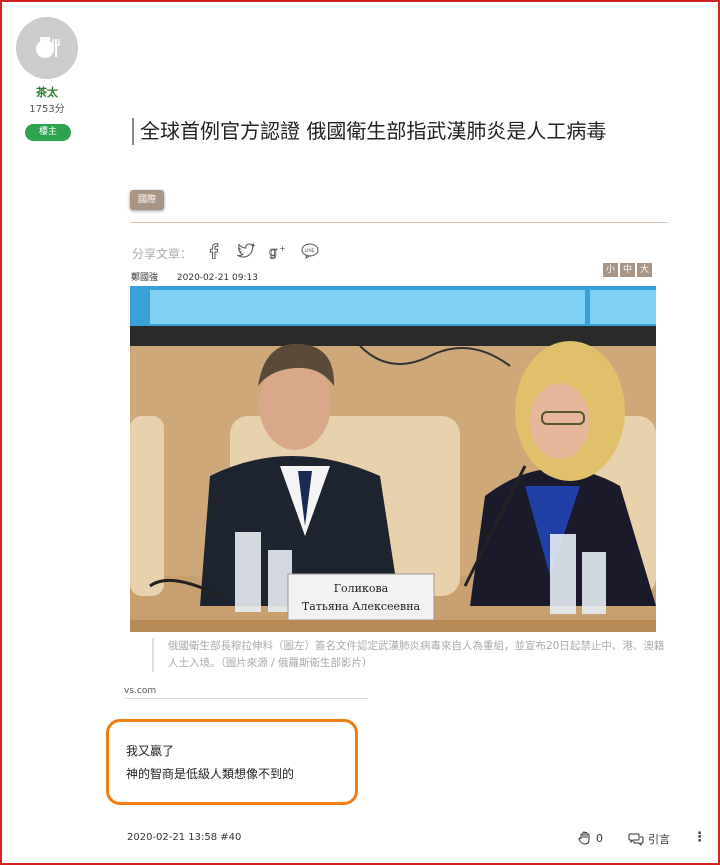 This screenshot has height=865, width=720. Describe the element at coordinates (273, 252) in the screenshot. I see `svg-text: g` at that location.